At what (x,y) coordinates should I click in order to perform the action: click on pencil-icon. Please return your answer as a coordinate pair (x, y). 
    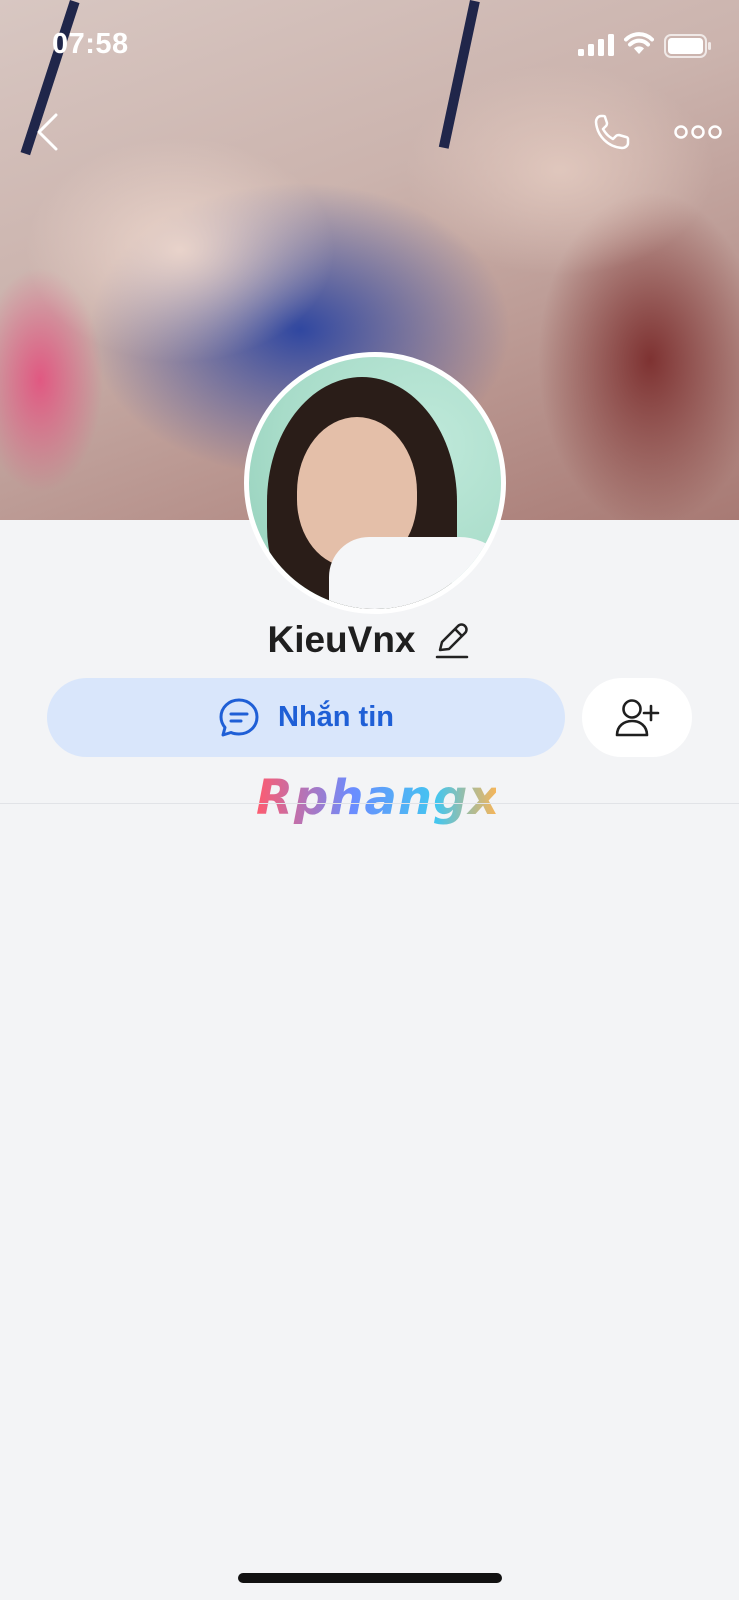
    Looking at the image, I should click on (451, 641).